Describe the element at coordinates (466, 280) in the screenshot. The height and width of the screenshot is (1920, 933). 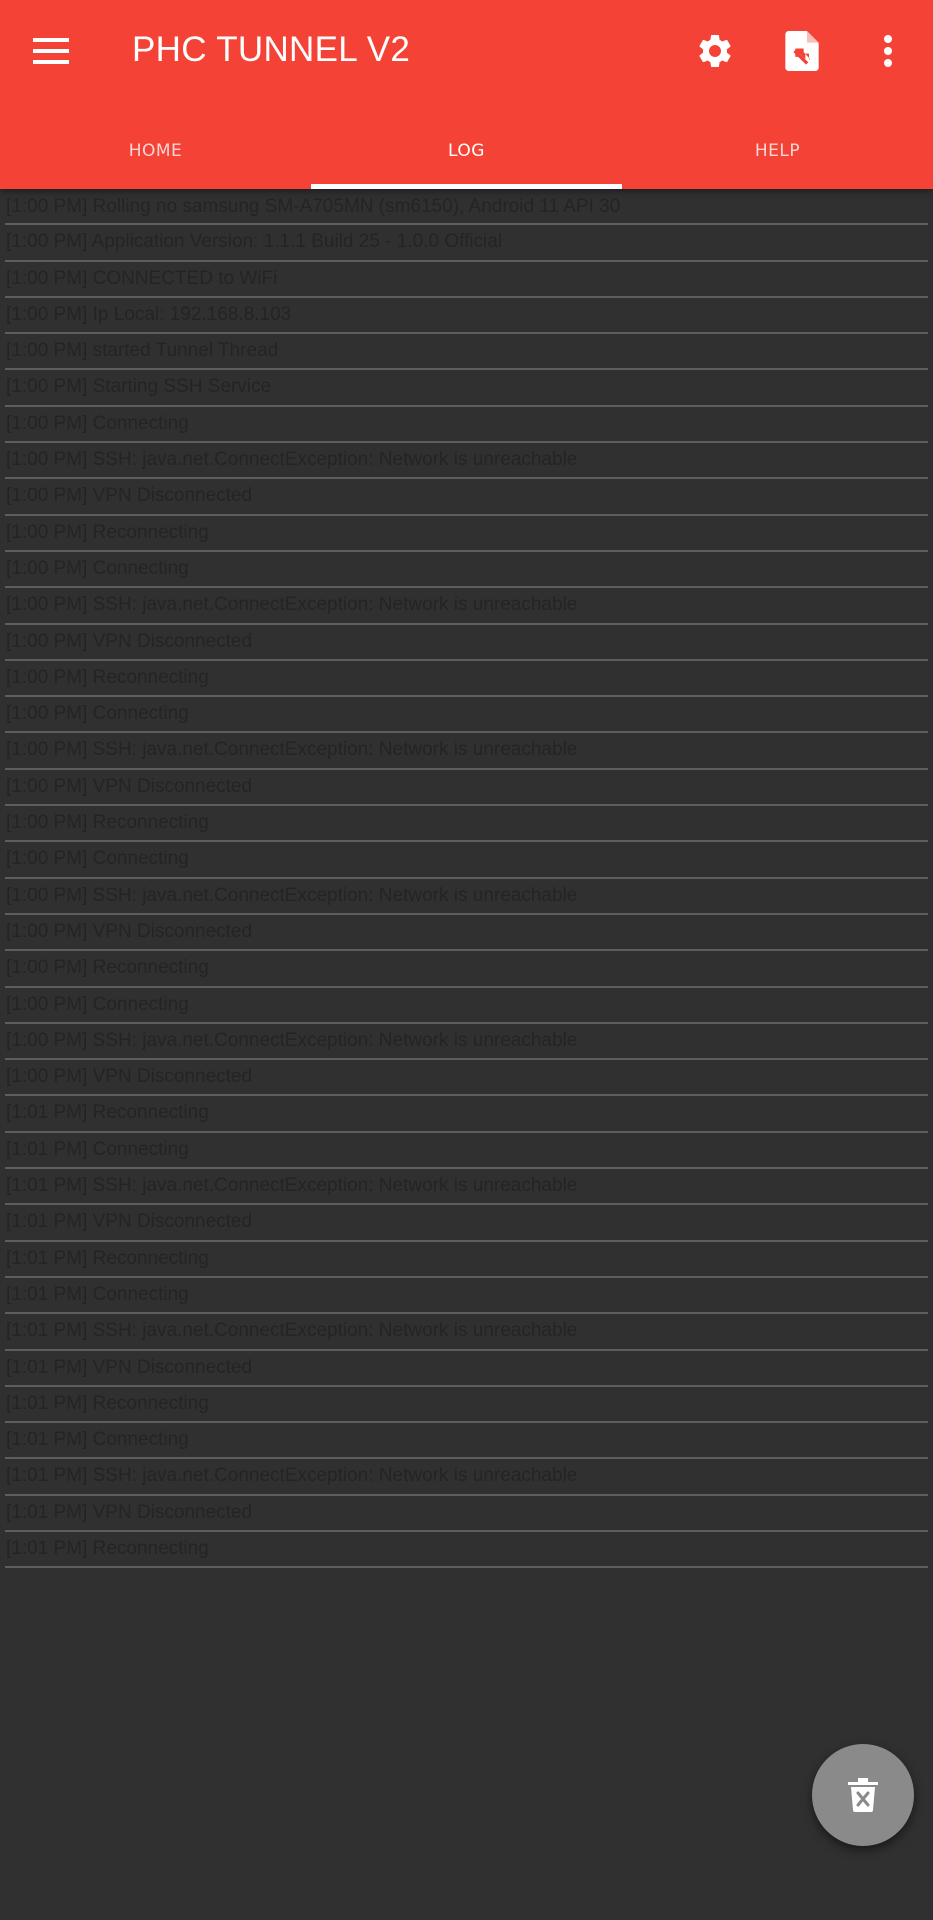
I see `log-line: [1:00 PM] CONNECTED to WiFi` at that location.